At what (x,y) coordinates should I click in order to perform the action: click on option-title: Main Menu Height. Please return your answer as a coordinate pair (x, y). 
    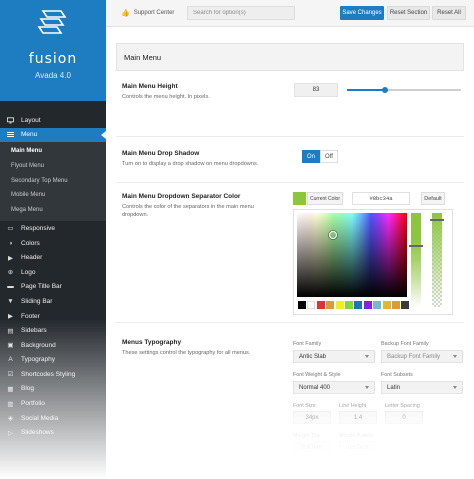
    Looking at the image, I should click on (150, 86).